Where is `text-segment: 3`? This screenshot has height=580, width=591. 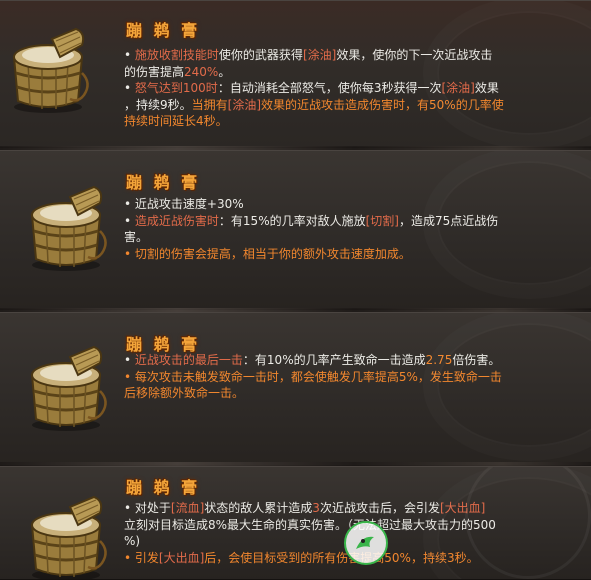
text-segment: 3 is located at coordinates (316, 508).